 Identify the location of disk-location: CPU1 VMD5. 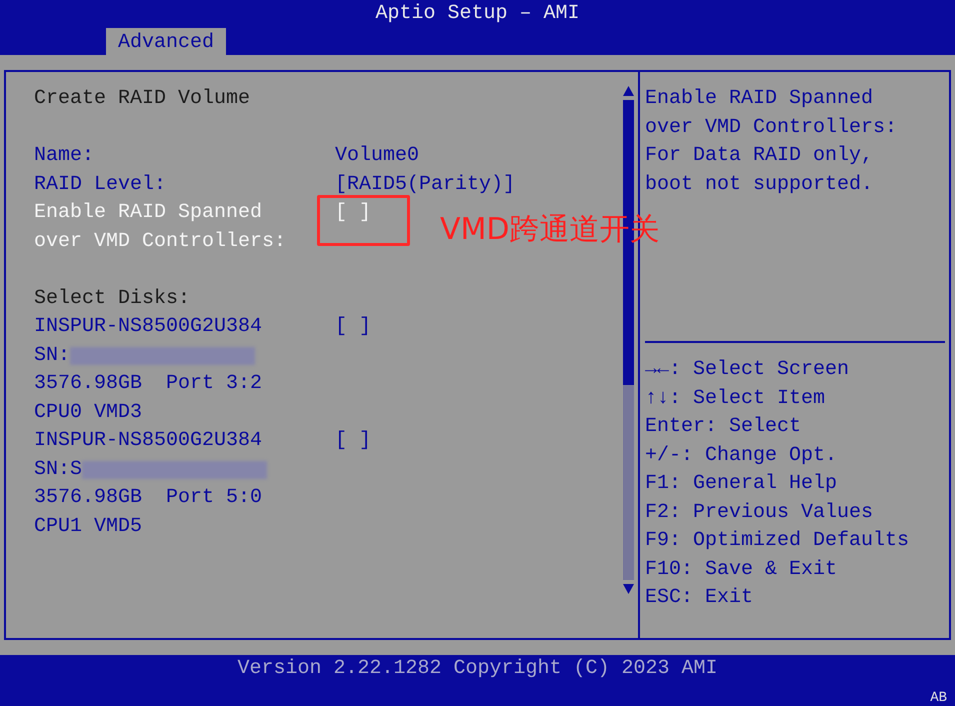
(89, 527).